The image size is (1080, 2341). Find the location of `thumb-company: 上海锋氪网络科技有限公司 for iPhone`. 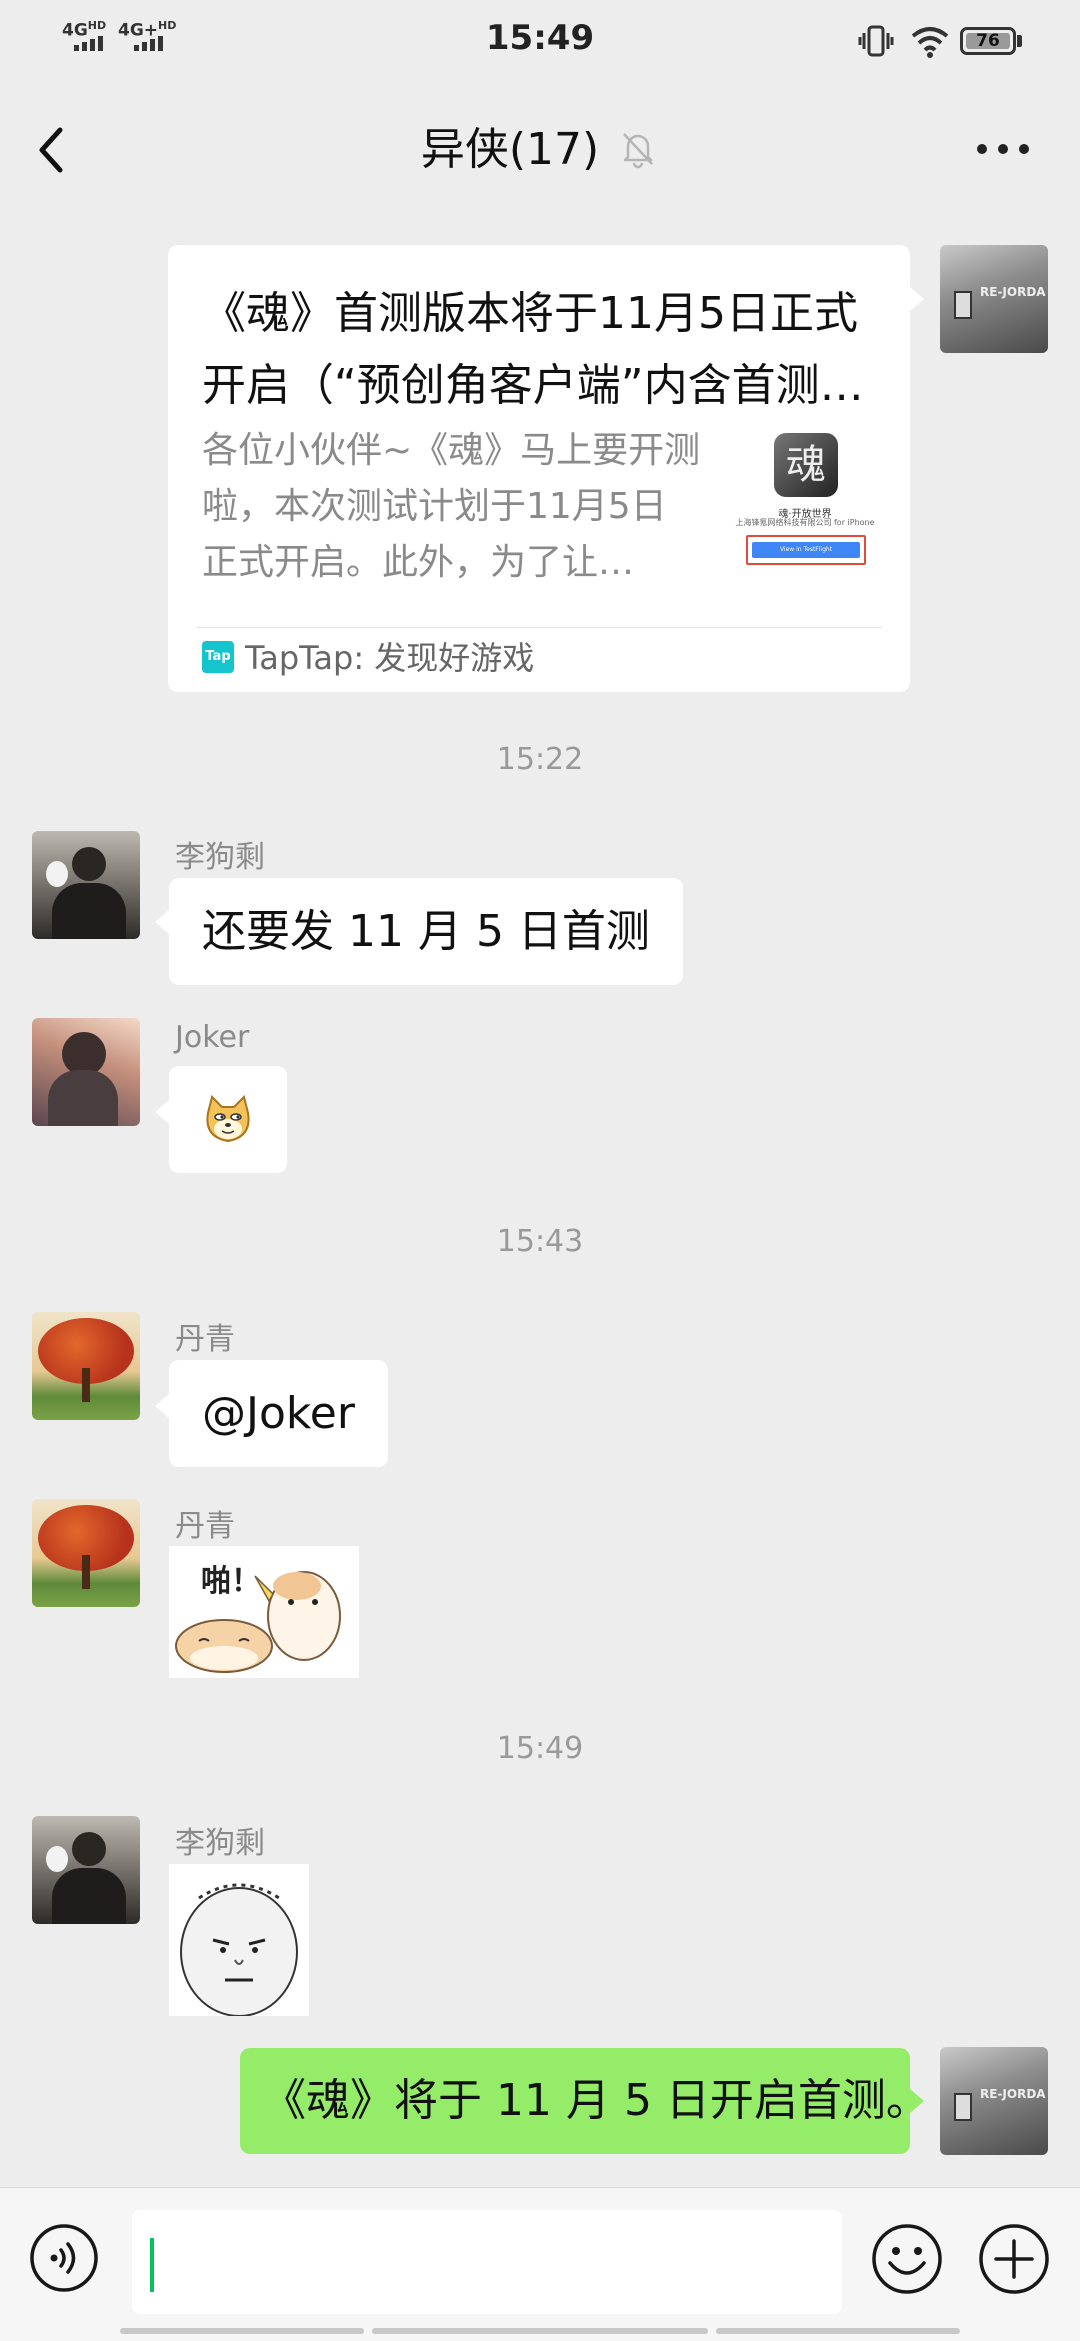

thumb-company: 上海锋氪网络科技有限公司 for iPhone is located at coordinates (805, 522).